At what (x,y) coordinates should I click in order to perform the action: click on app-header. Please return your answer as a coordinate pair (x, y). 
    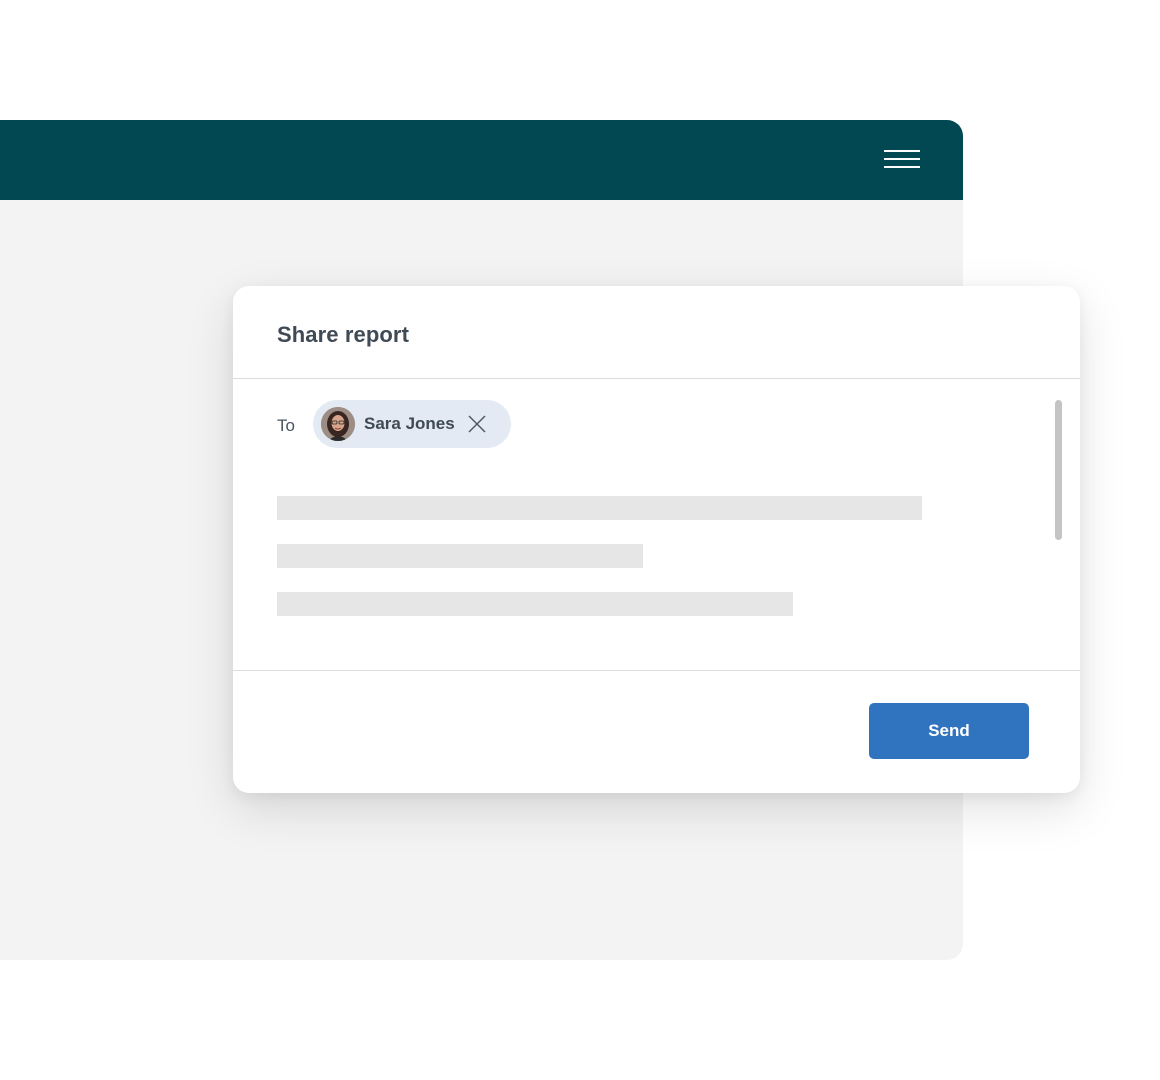
    Looking at the image, I should click on (481, 160).